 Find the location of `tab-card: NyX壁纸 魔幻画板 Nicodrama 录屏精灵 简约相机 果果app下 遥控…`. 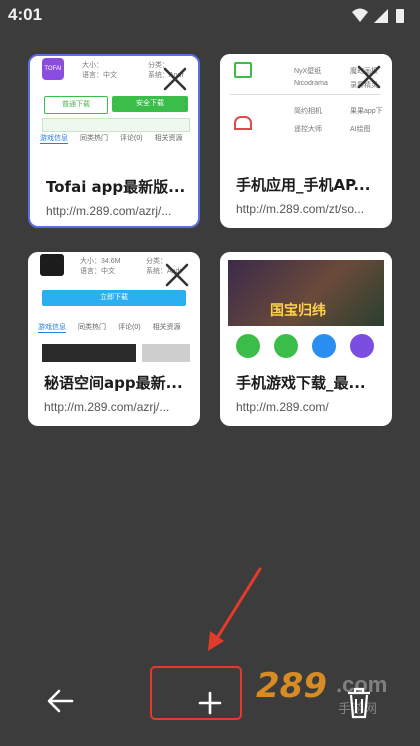

tab-card: NyX壁纸 魔幻画板 Nicodrama 录屏精灵 简约相机 果果app下 遥控… is located at coordinates (306, 141).